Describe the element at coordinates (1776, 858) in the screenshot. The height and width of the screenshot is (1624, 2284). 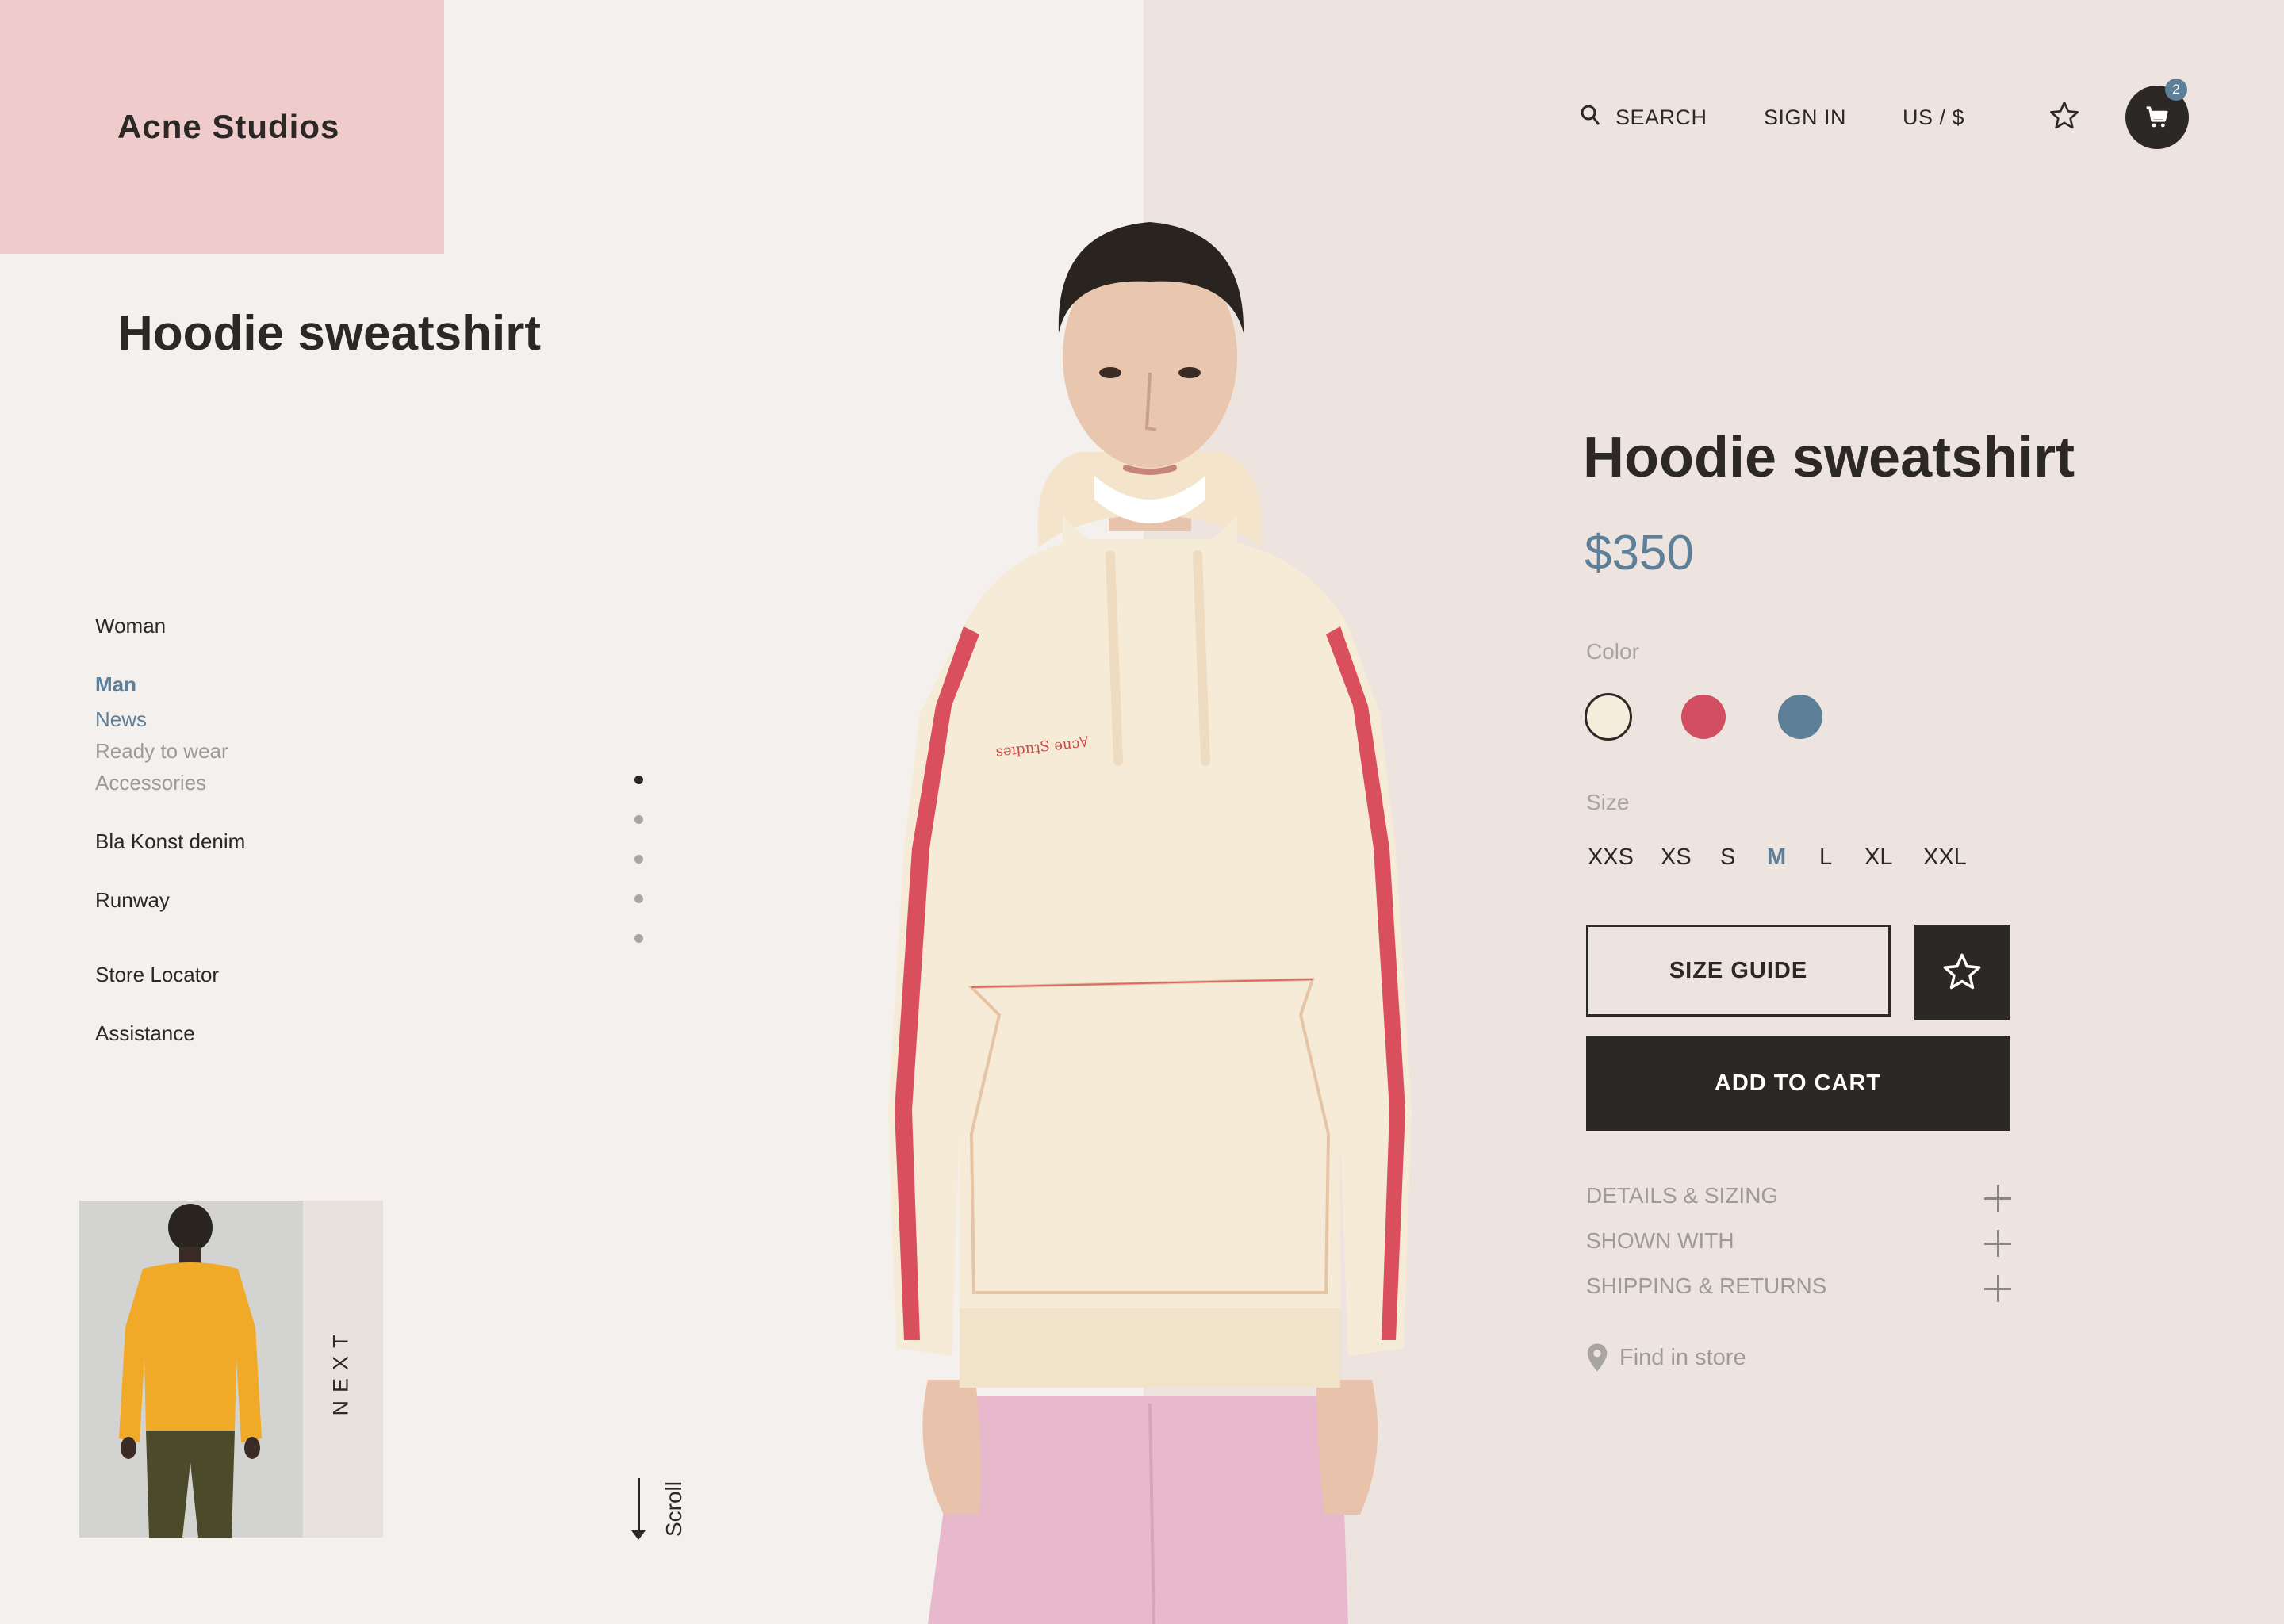
I see `size-option-m: M` at that location.